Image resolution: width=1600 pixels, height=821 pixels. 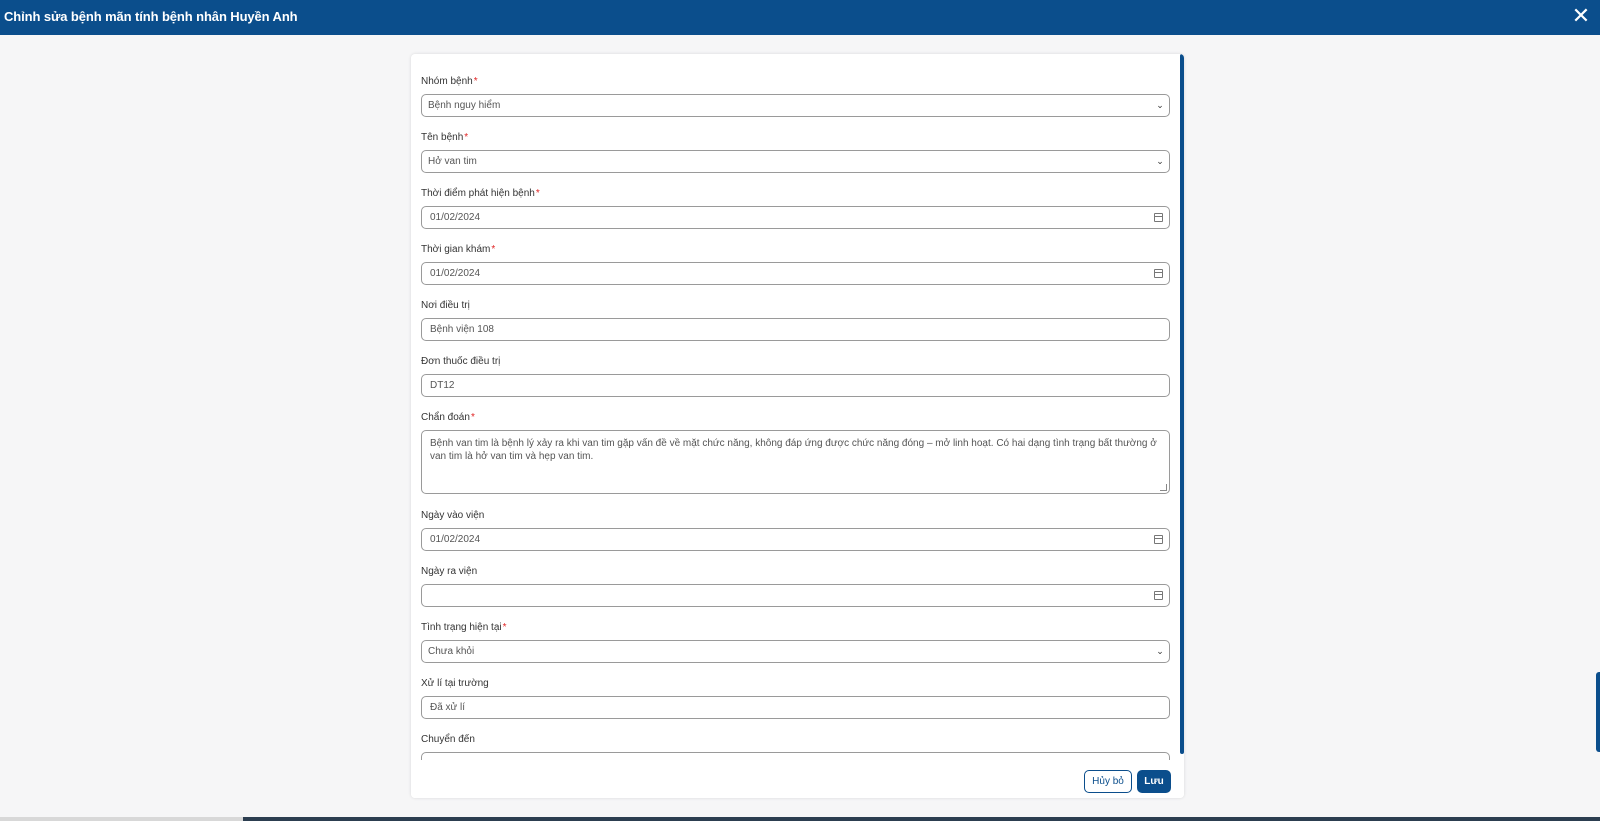 I want to click on ngay-vao-vien-date-input: 01/02/2024, so click(x=795, y=539).